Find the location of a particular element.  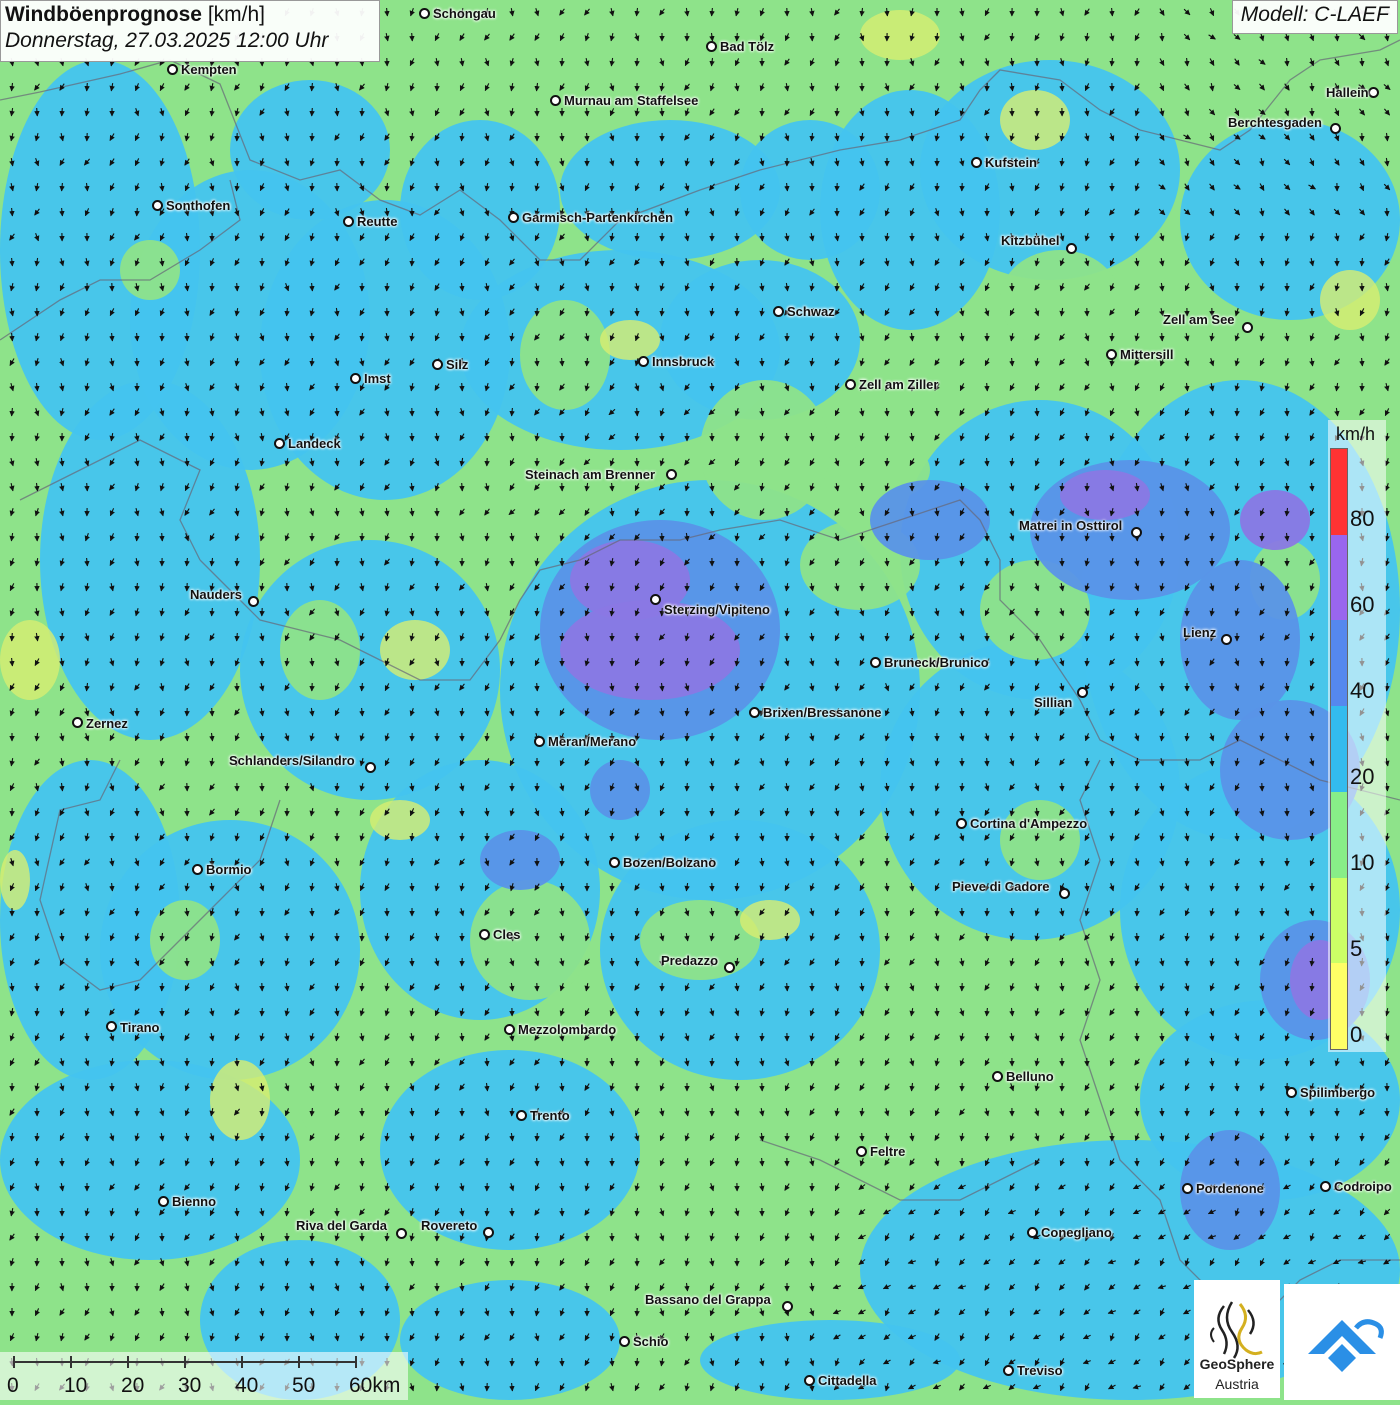

city-label: Kitzbühel is located at coordinates (1030, 240).